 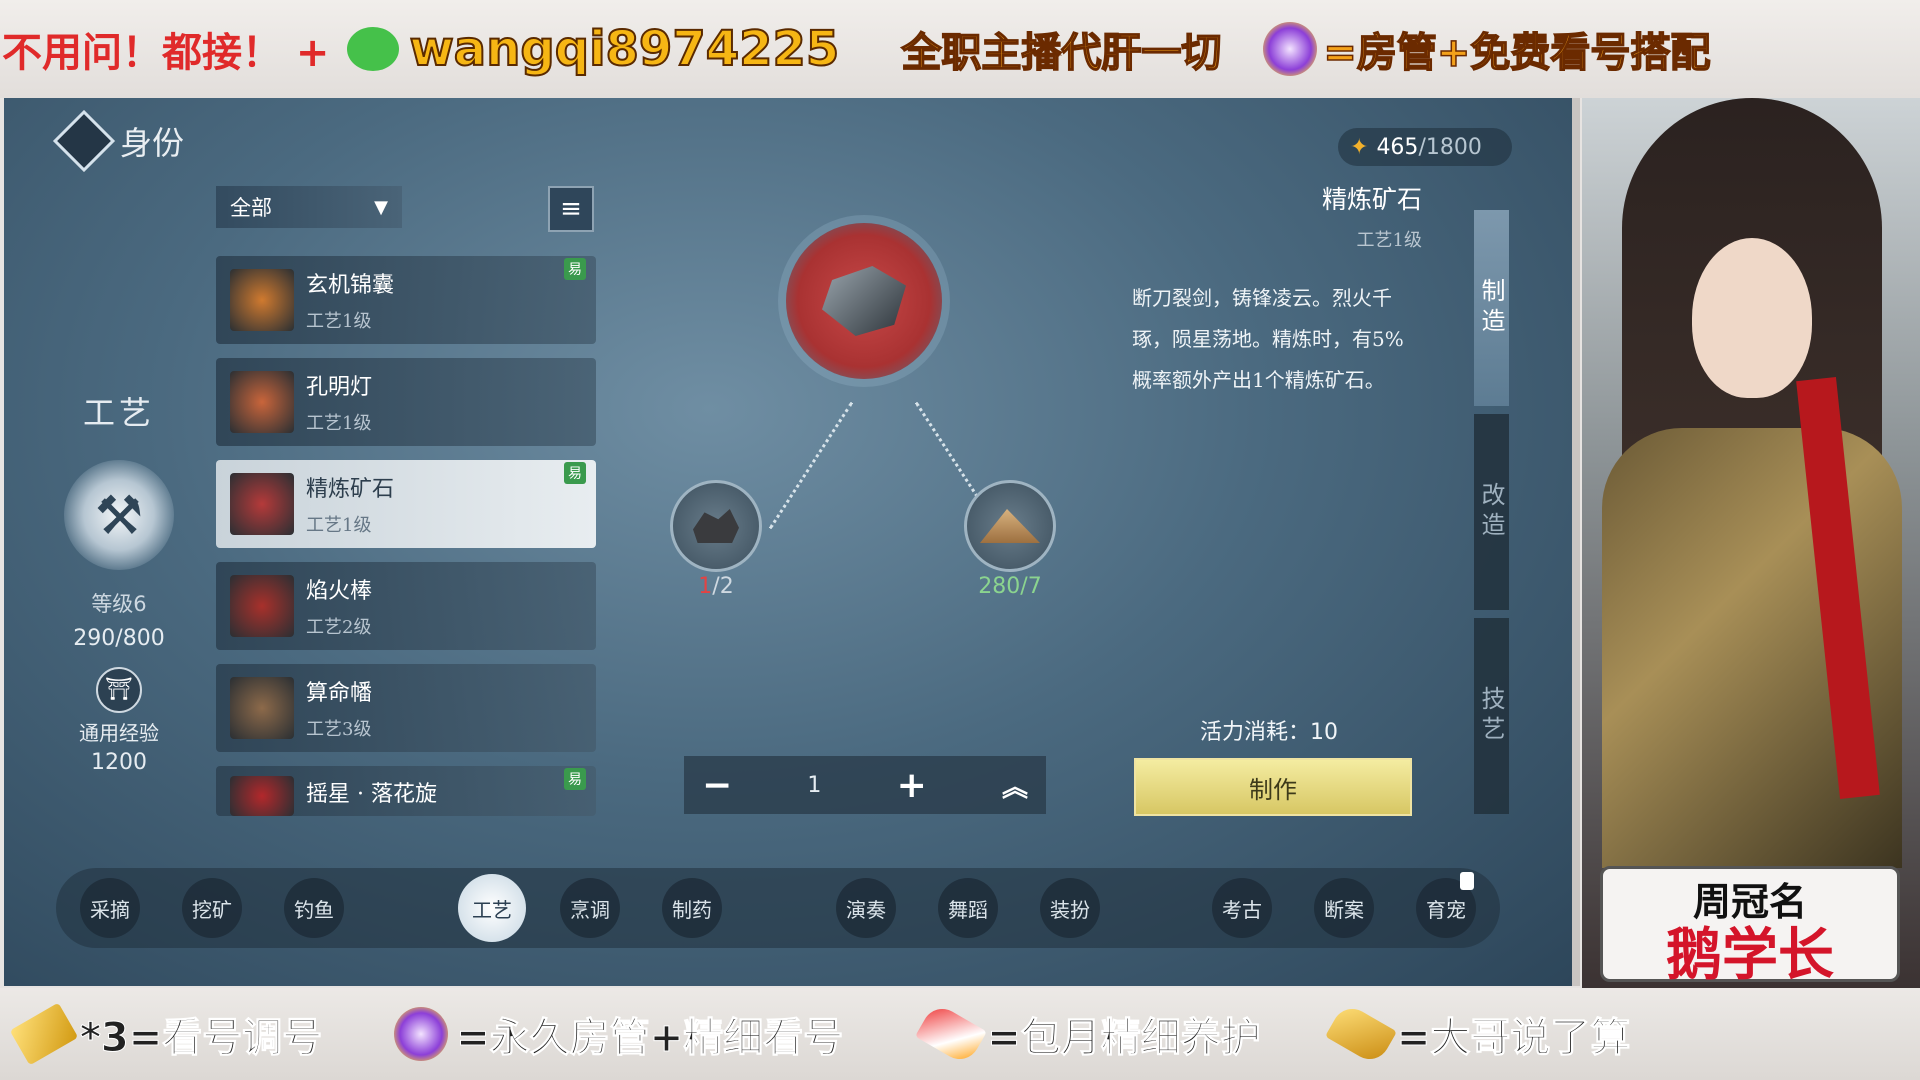 I want to click on recipe-level: 工艺3级, so click(x=339, y=729).